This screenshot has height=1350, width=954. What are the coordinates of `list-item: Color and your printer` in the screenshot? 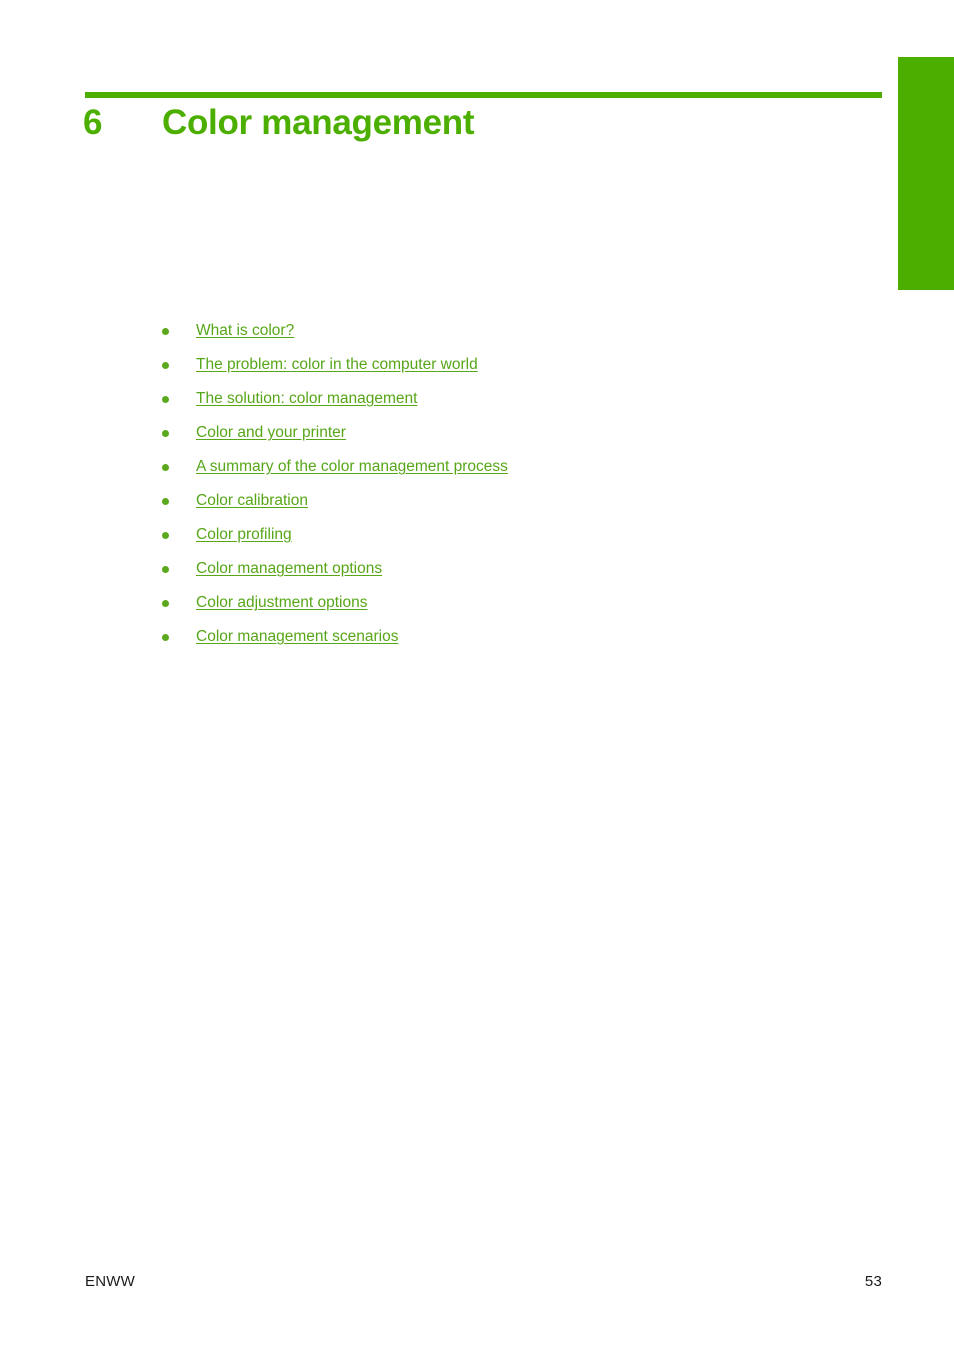 It's located at (505, 439).